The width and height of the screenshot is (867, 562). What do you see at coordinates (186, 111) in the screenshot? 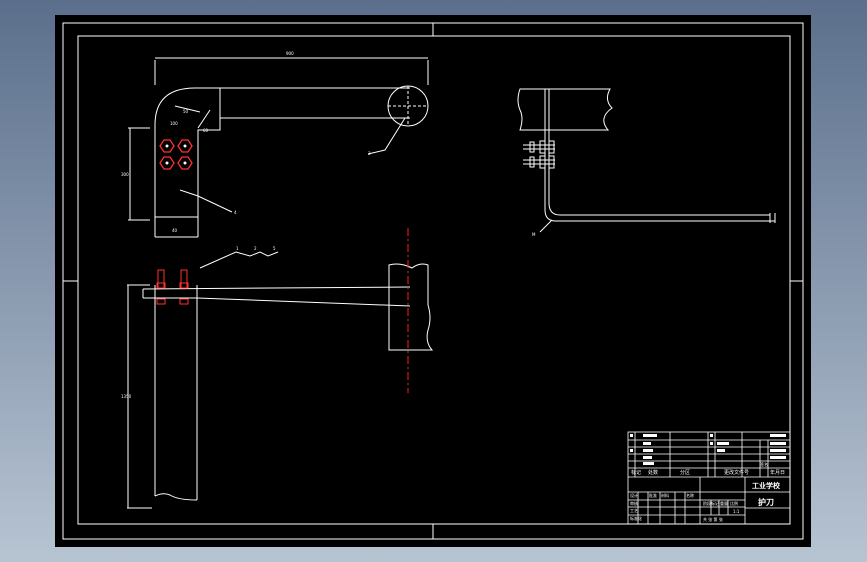
I see `dim-small-a: 50` at bounding box center [186, 111].